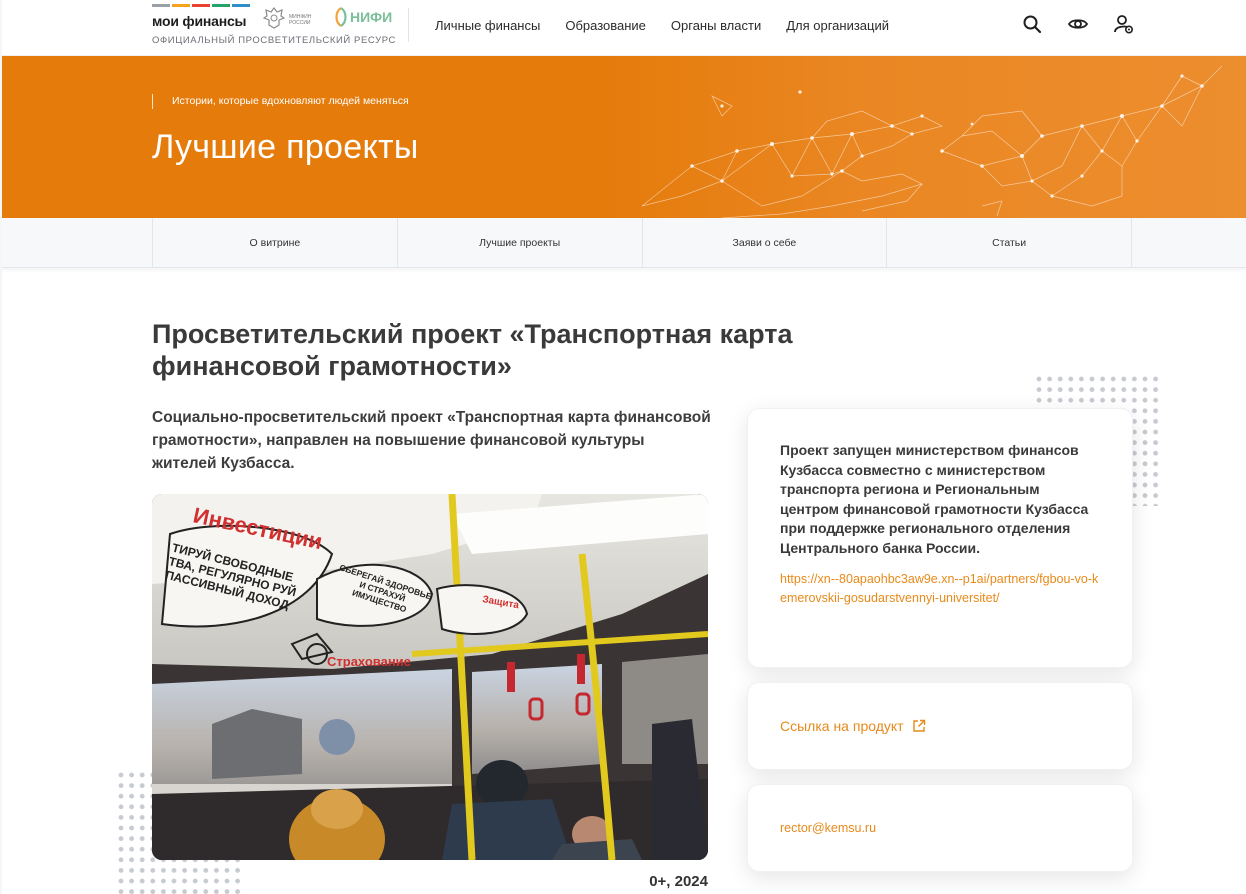 The width and height of the screenshot is (1246, 894). What do you see at coordinates (837, 25) in the screenshot?
I see `nav-organizations: Для организаций` at bounding box center [837, 25].